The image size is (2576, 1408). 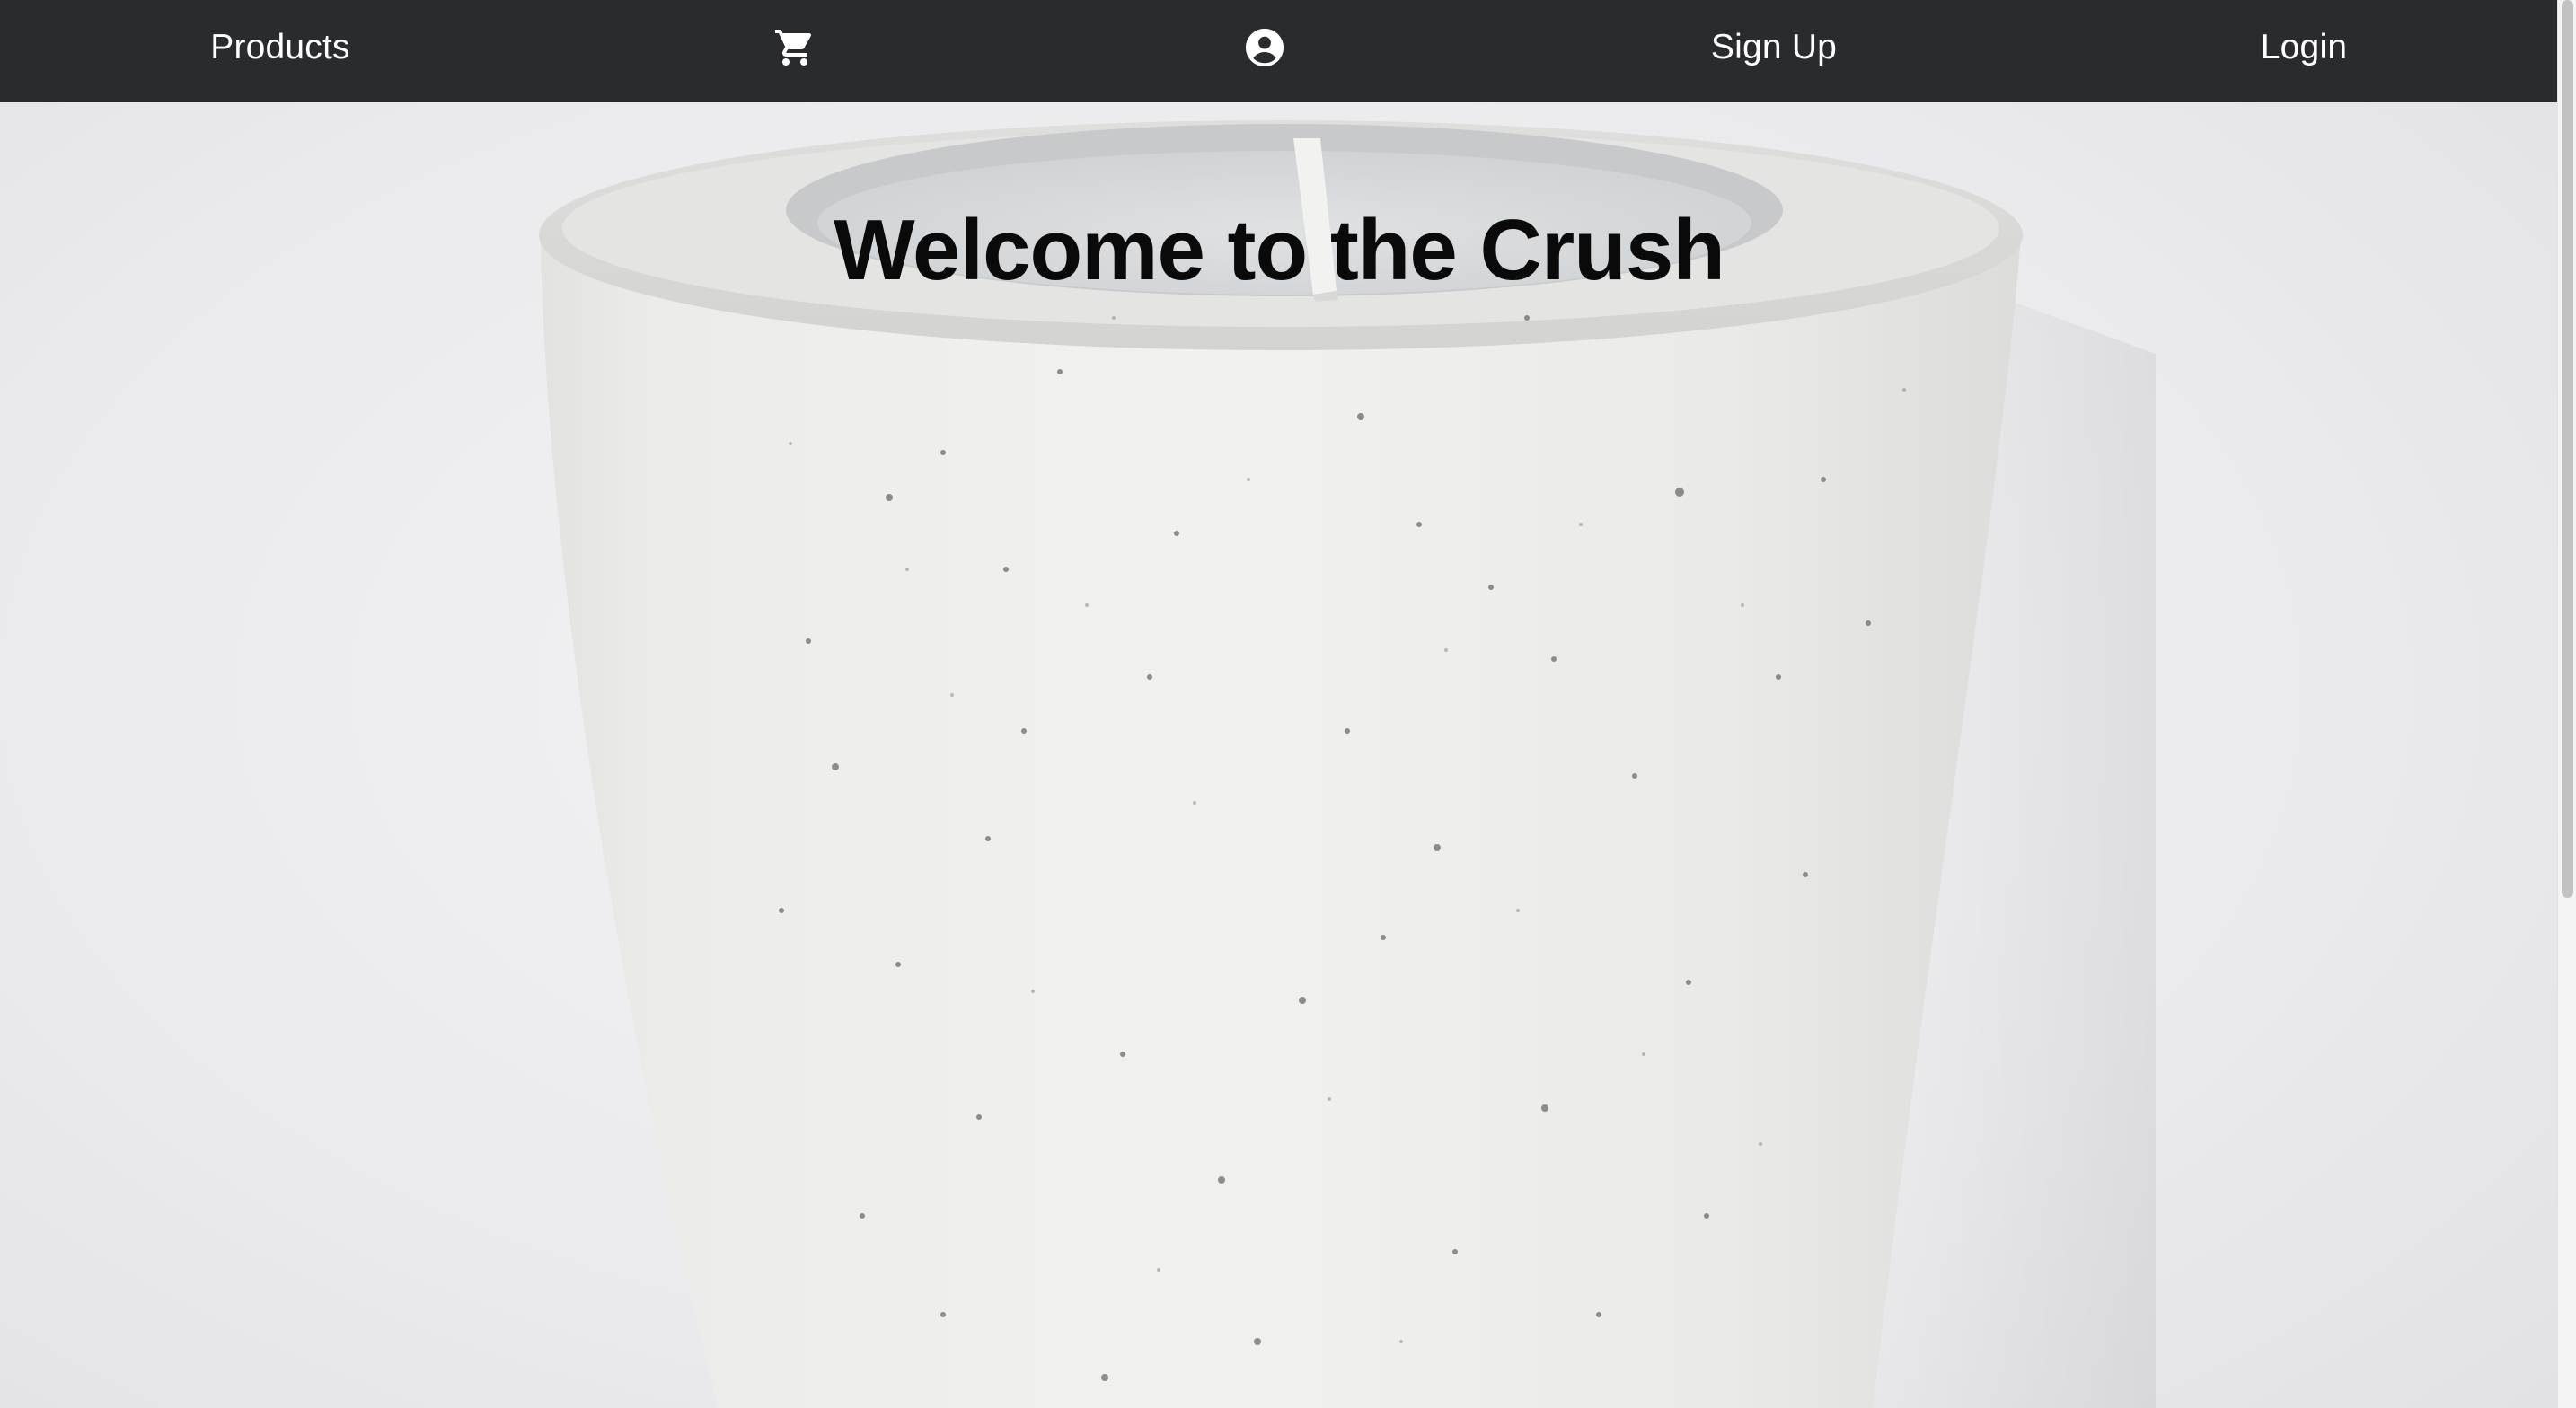 I want to click on page-scrollbar, so click(x=2566, y=704).